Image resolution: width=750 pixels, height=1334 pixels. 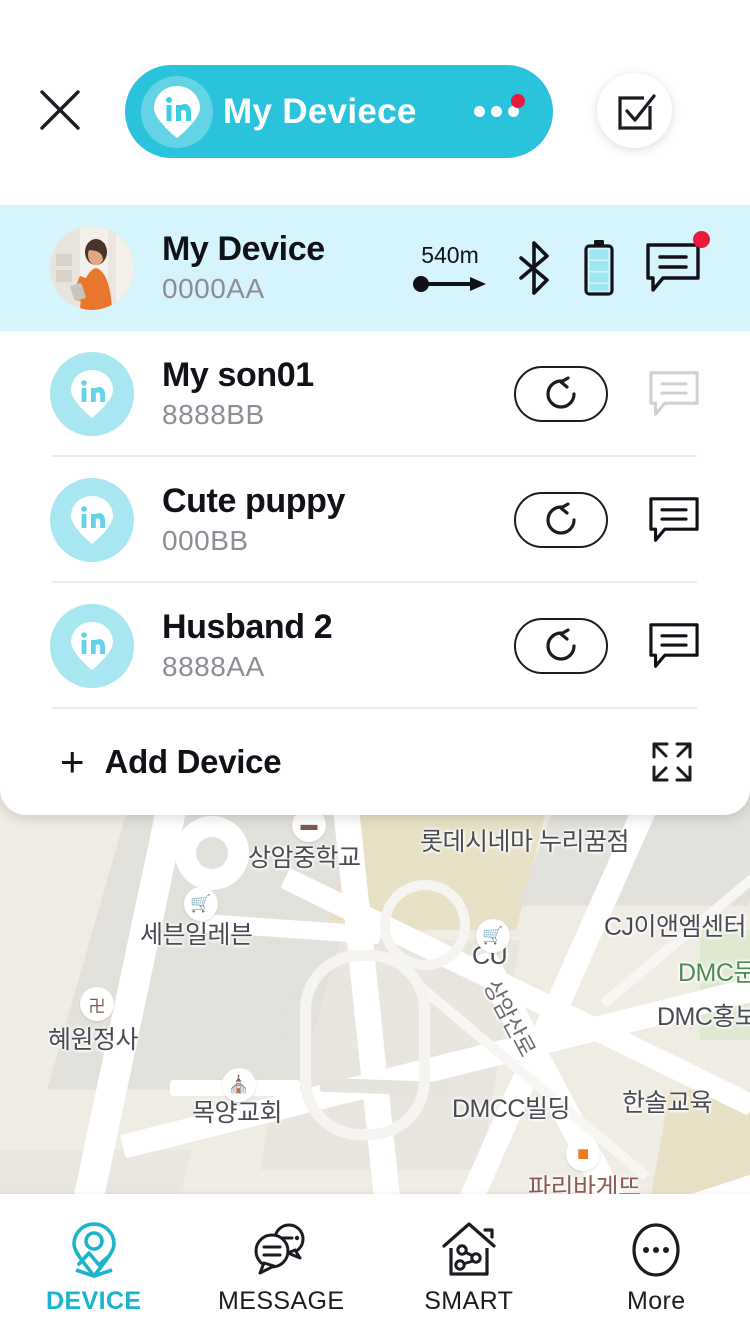 I want to click on distance-arrow-icon, so click(x=449, y=284).